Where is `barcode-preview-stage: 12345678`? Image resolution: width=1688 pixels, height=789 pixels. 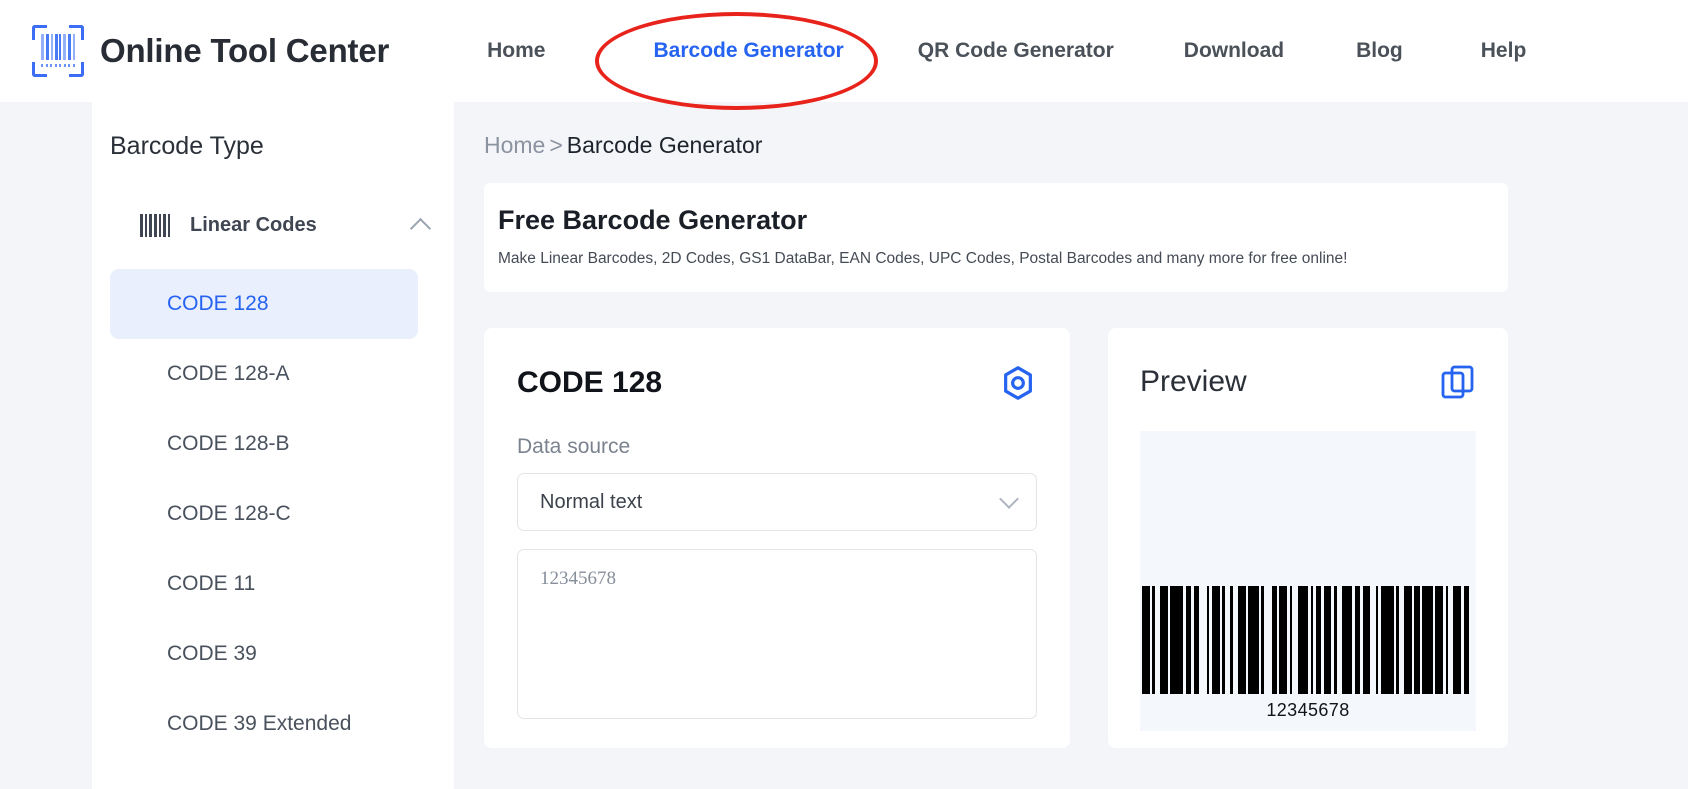 barcode-preview-stage: 12345678 is located at coordinates (1308, 581).